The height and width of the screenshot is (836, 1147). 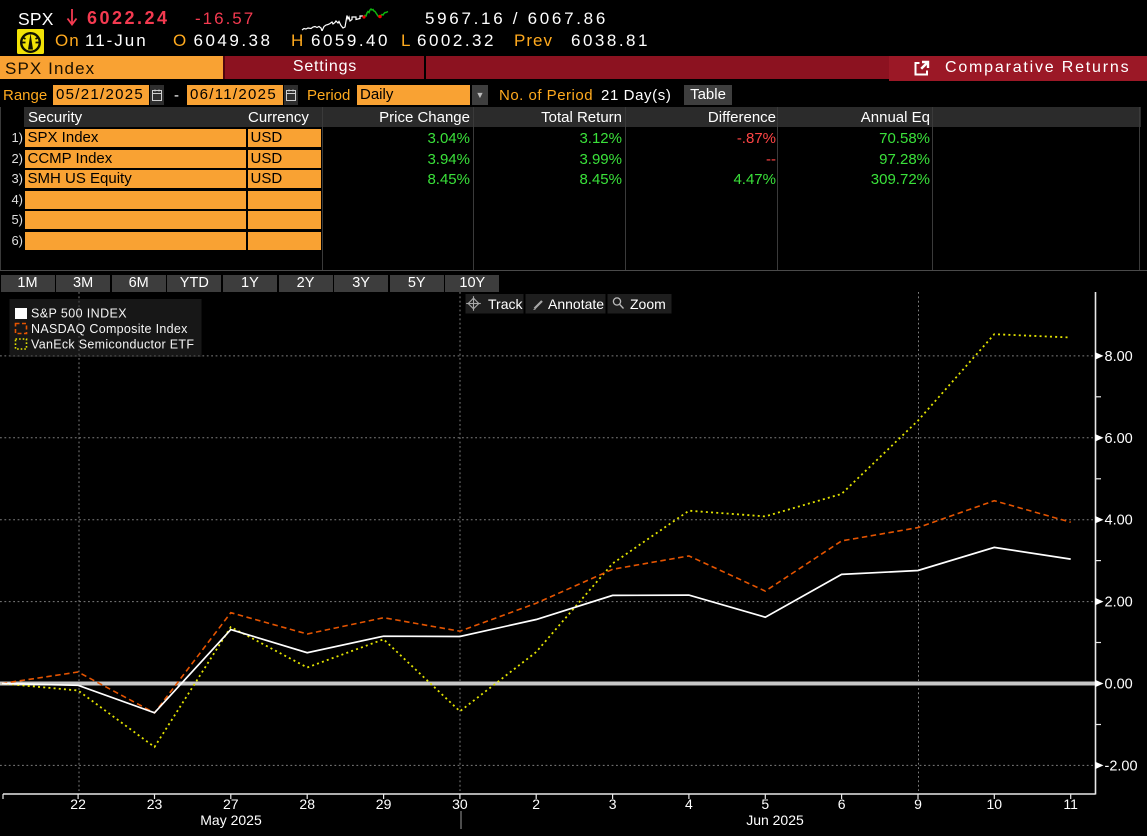 I want to click on svg-text: 6.00, so click(x=1119, y=439).